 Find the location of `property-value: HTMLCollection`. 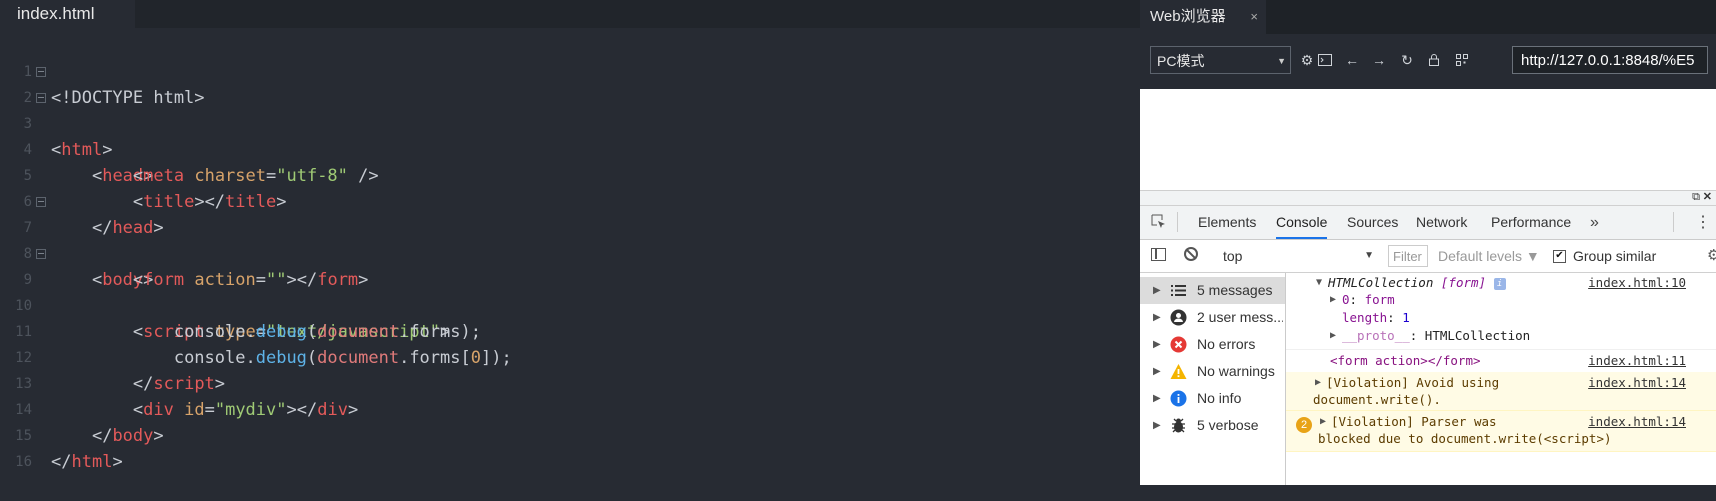

property-value: HTMLCollection is located at coordinates (1477, 335).